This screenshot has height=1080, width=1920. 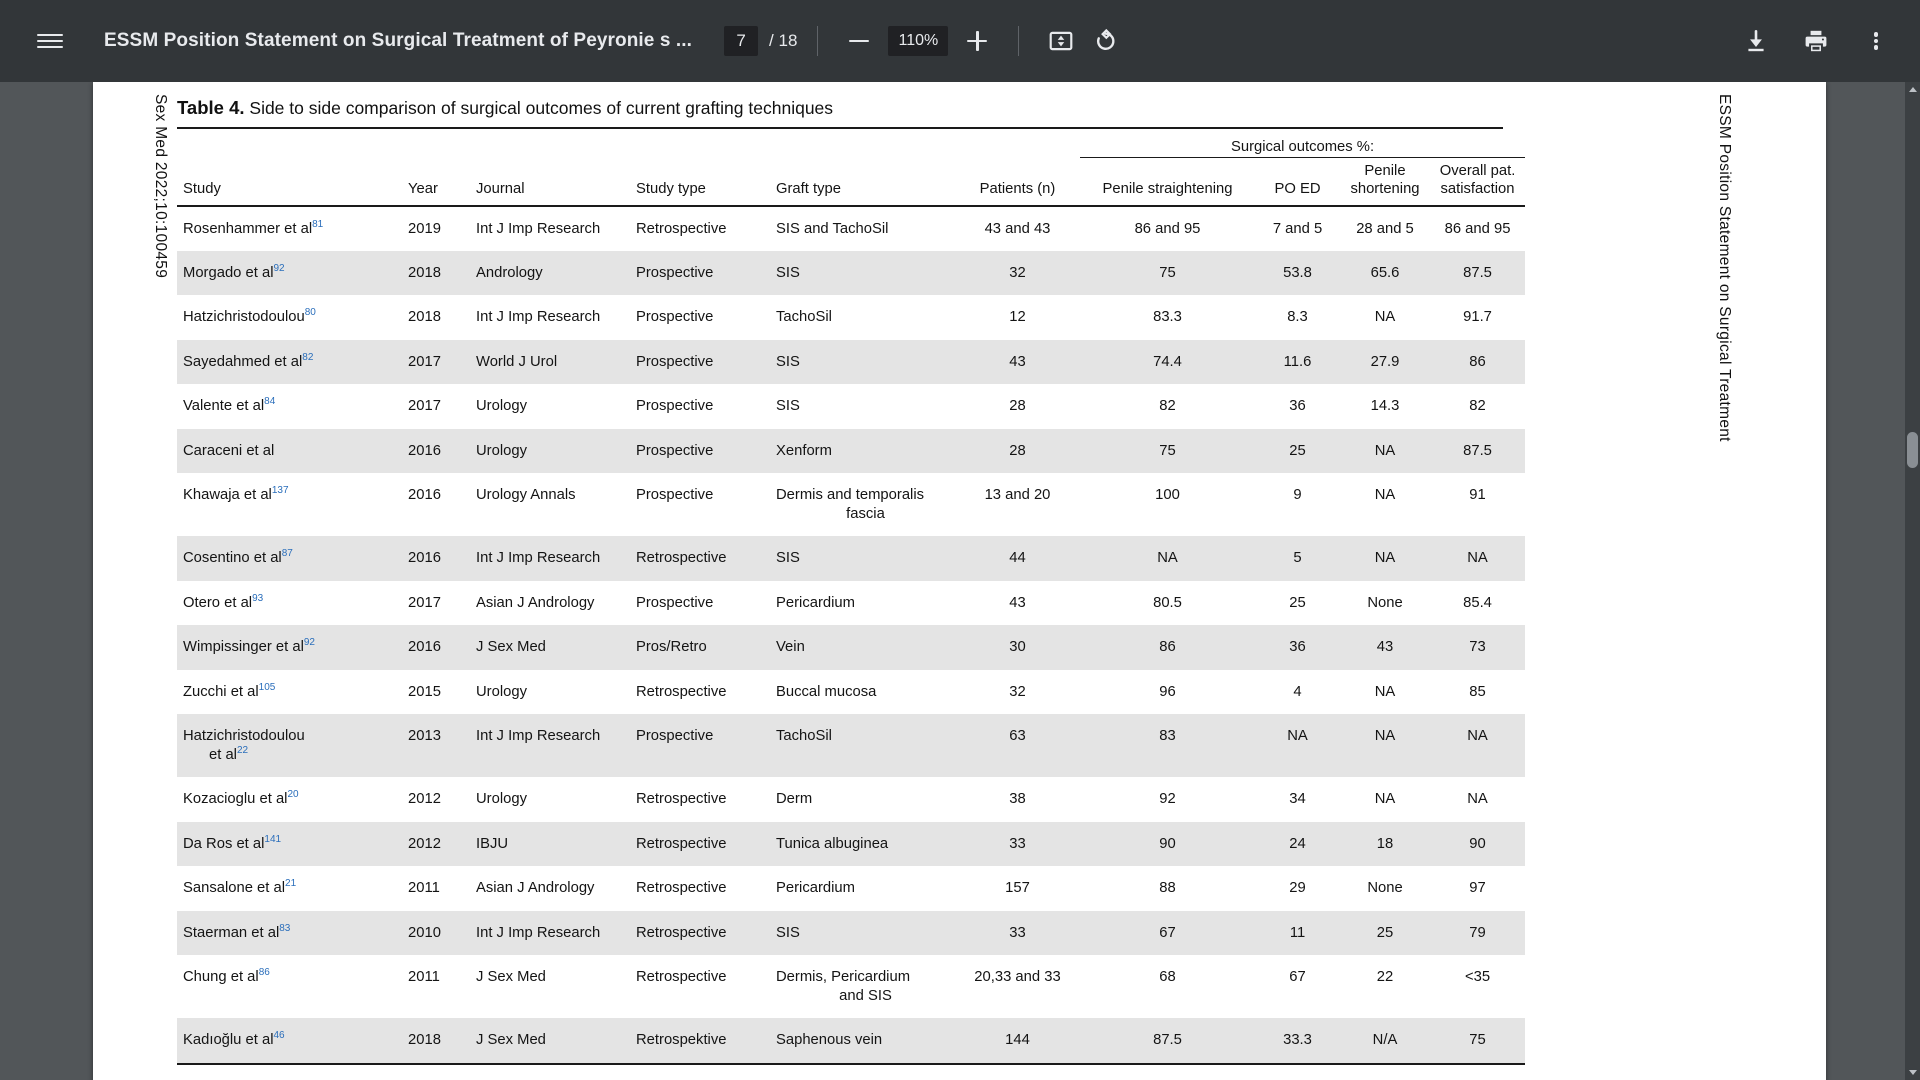 I want to click on reference-superscript: 93, so click(x=257, y=598).